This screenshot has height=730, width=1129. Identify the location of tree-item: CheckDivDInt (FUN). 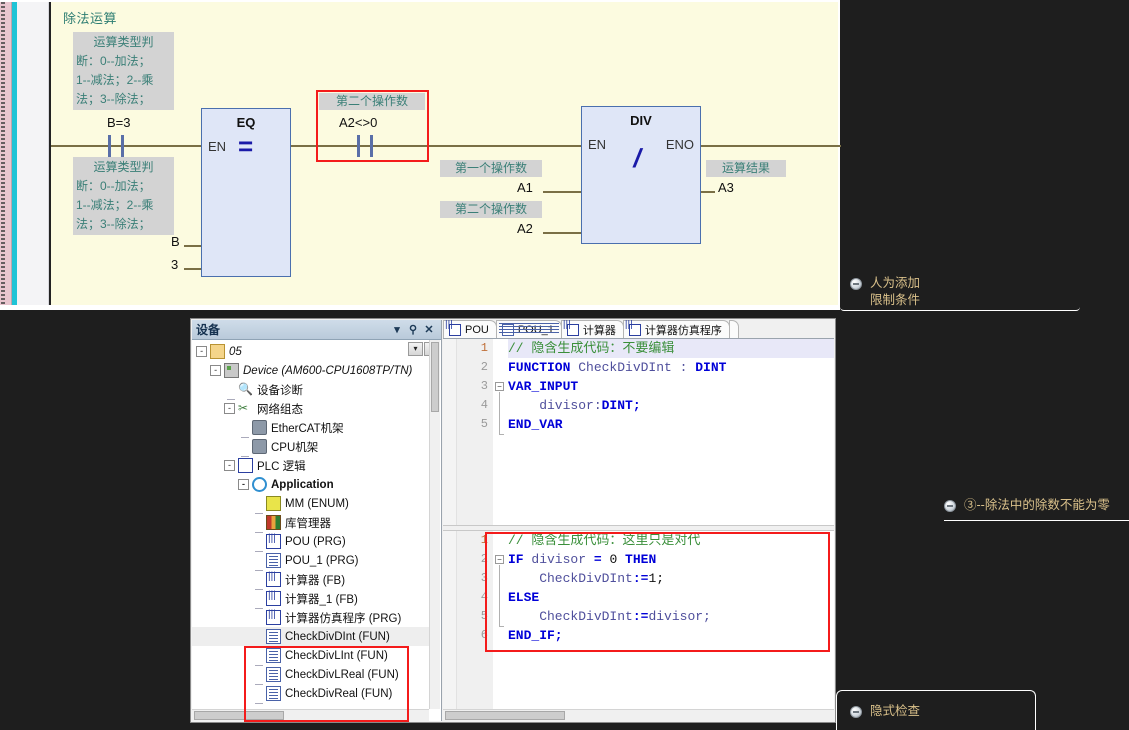
(310, 637).